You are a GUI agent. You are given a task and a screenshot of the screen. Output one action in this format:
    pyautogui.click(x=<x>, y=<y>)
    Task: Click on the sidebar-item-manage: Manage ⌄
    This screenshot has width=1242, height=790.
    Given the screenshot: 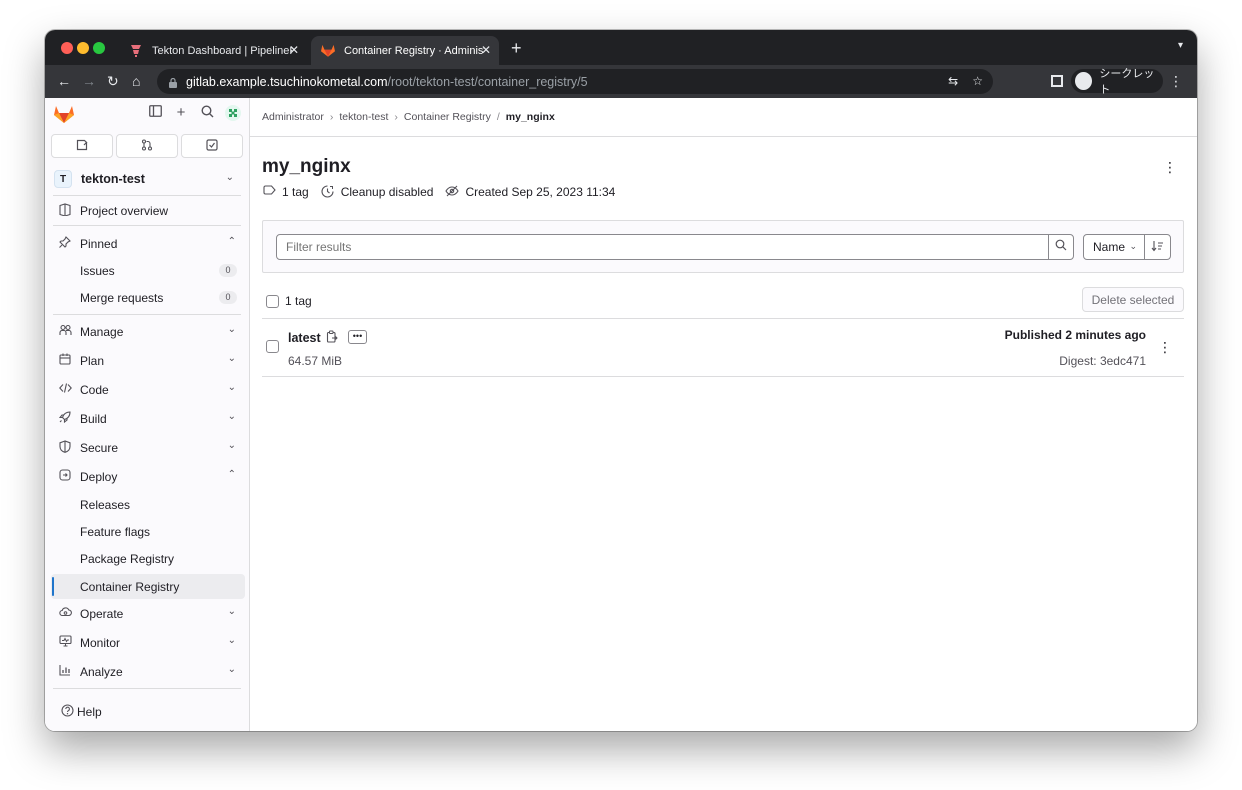 What is the action you would take?
    pyautogui.click(x=148, y=331)
    